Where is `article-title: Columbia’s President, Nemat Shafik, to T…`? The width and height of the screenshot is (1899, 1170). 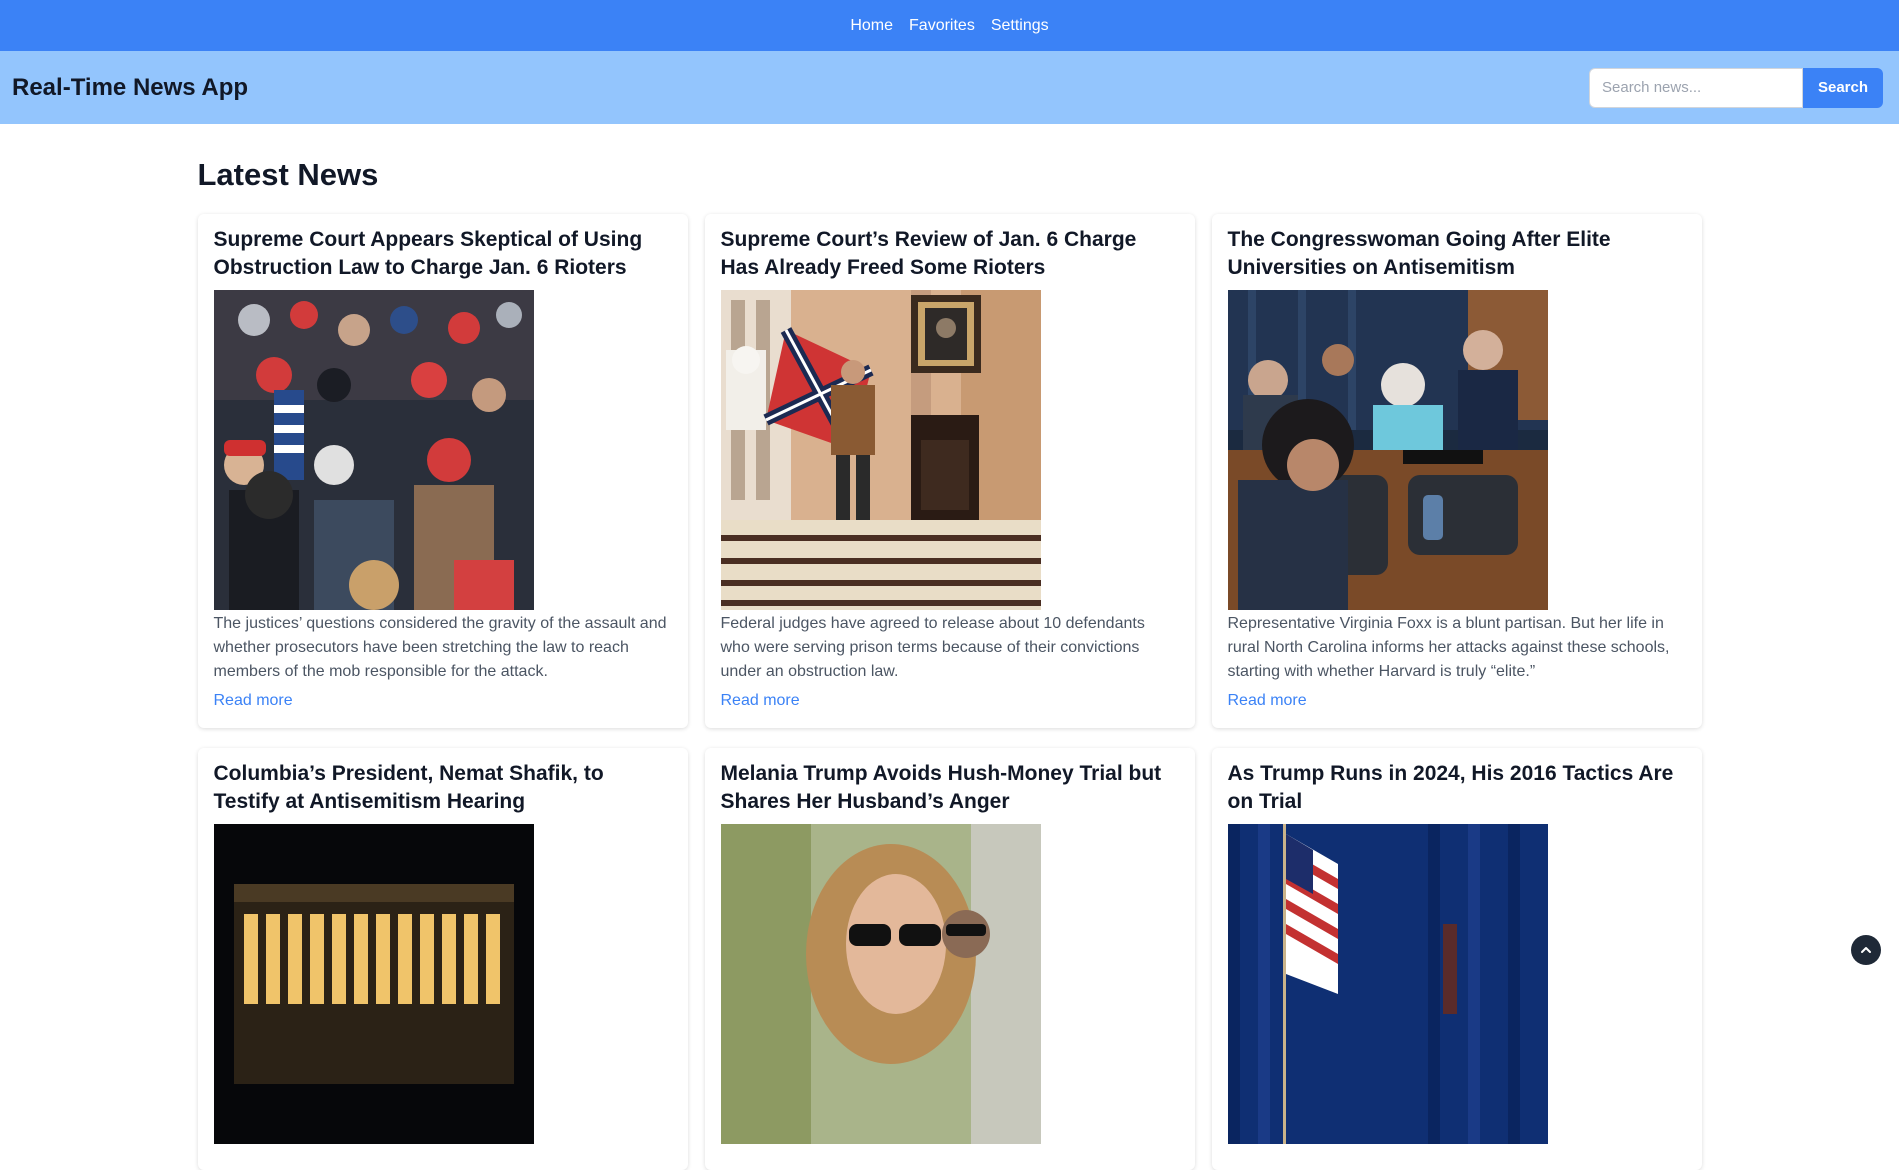 article-title: Columbia’s President, Nemat Shafik, to T… is located at coordinates (408, 787).